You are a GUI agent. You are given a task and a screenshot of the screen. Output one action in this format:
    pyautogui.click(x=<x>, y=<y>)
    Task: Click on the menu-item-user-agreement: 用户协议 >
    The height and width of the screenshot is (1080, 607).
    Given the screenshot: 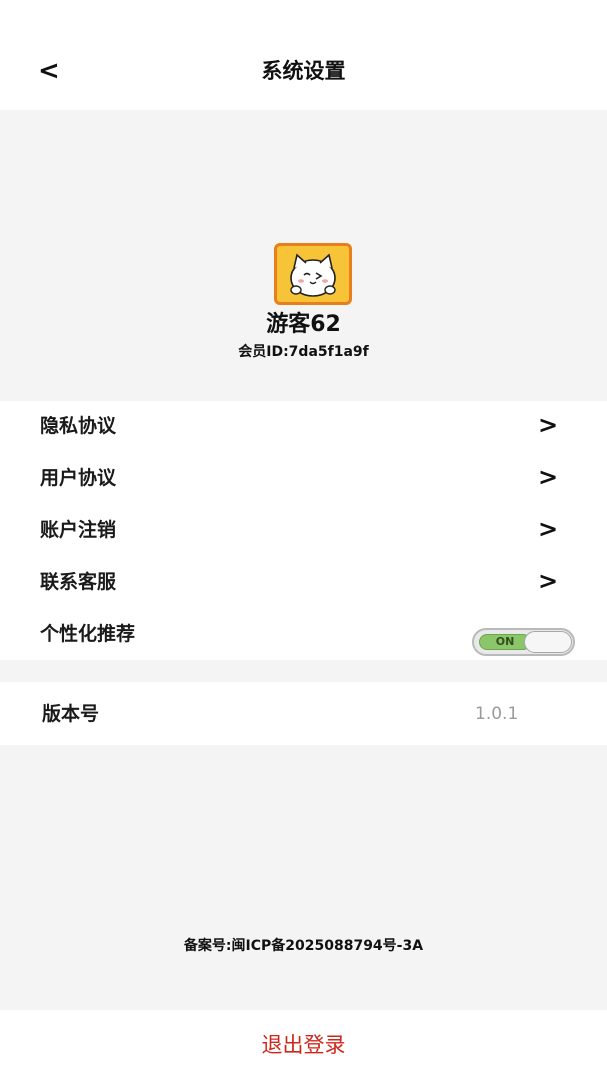 What is the action you would take?
    pyautogui.click(x=303, y=479)
    